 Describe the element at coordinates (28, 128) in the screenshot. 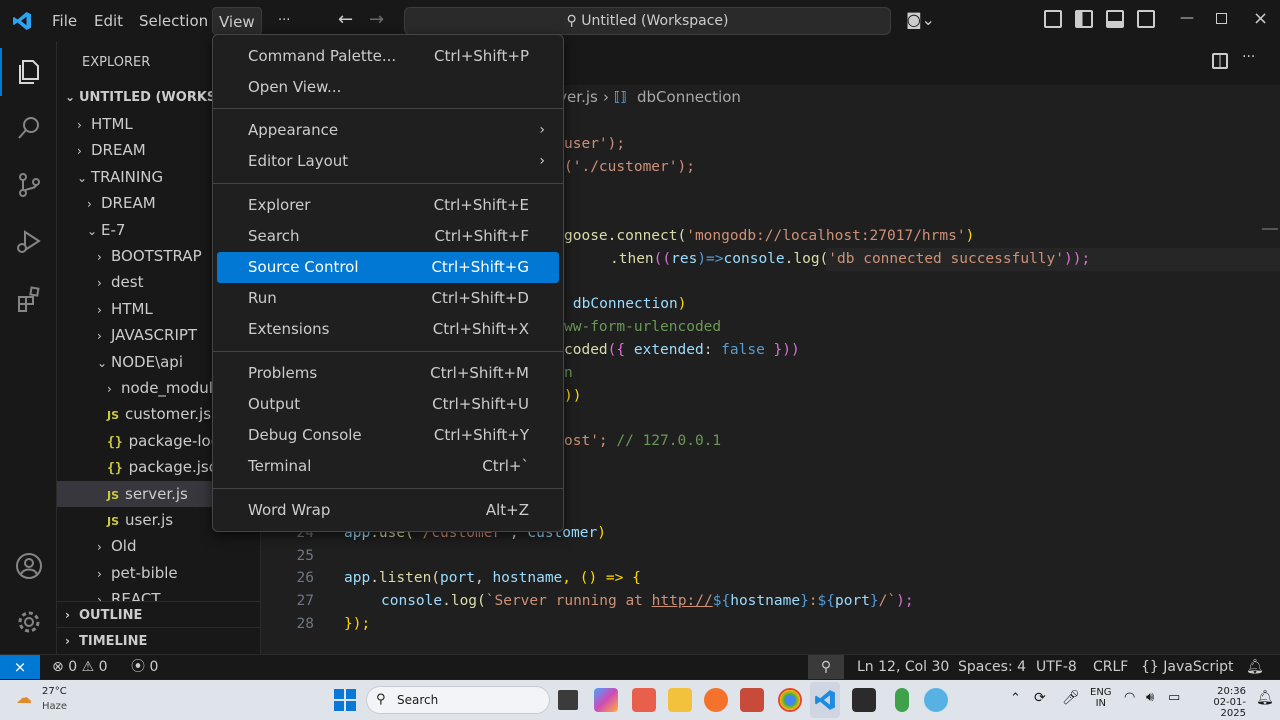

I see `search-icon` at that location.